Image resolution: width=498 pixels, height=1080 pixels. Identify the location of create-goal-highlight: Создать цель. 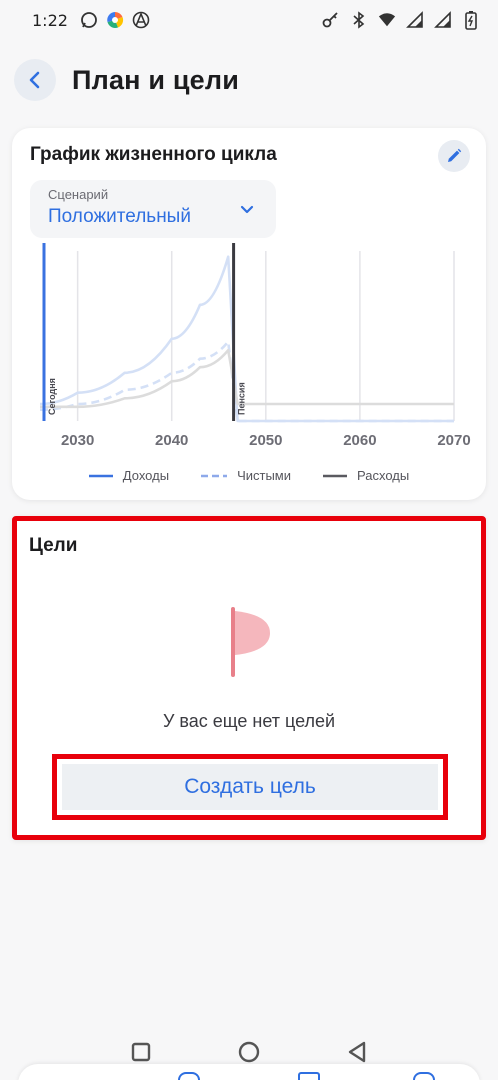
(250, 787).